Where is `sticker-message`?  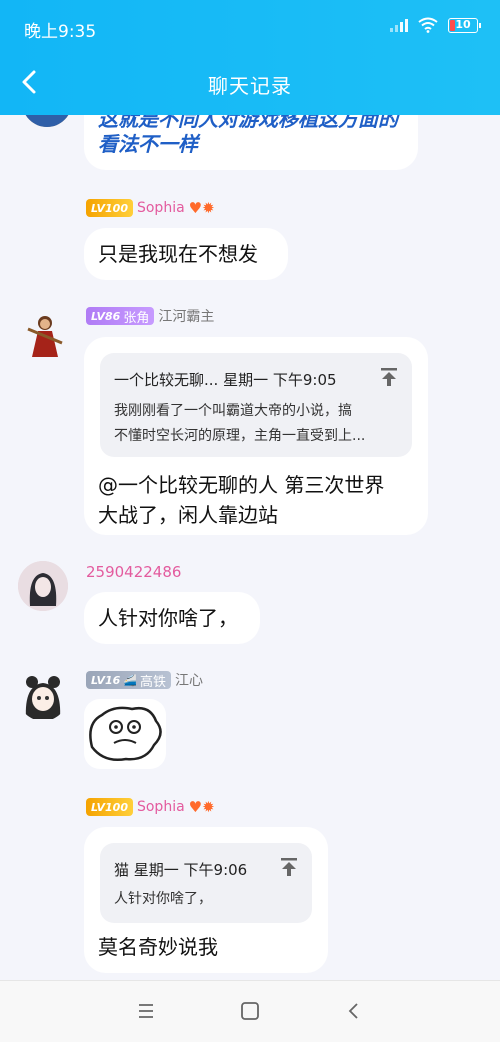
sticker-message is located at coordinates (125, 734).